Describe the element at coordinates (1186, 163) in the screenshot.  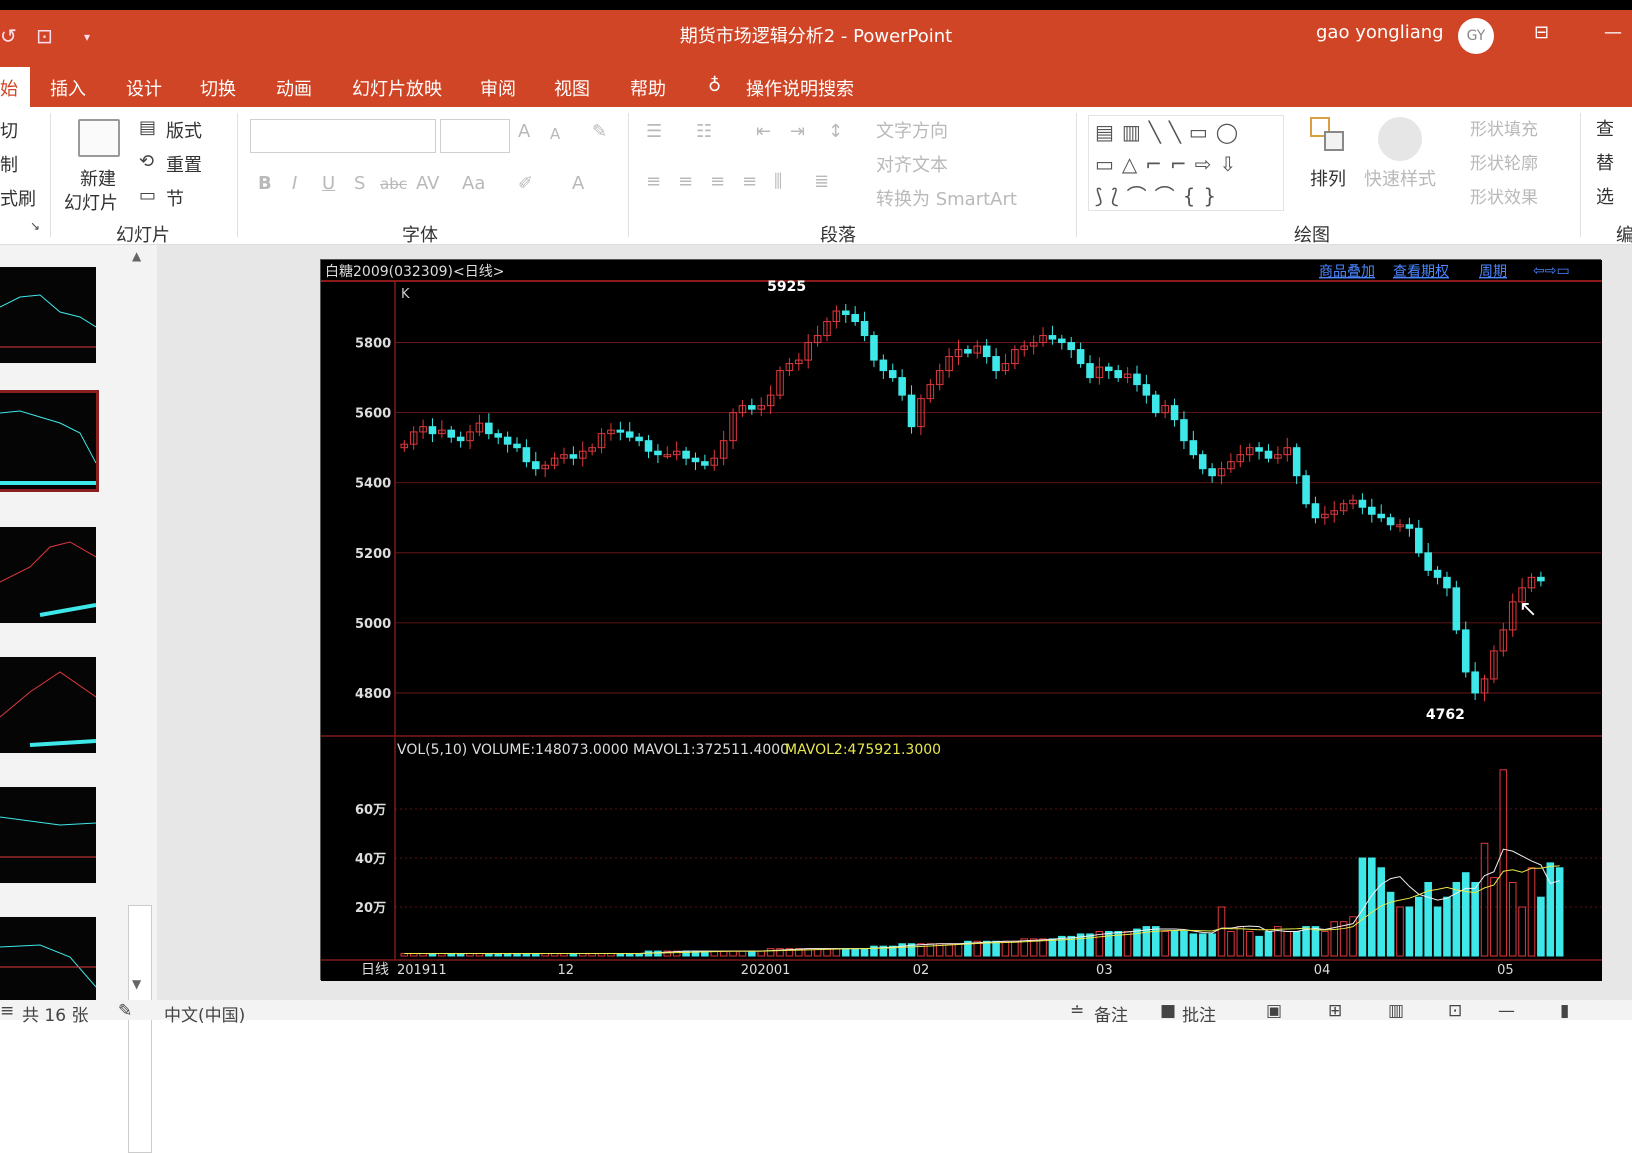
I see `shapes-gallery: ▤▥╲╲▭◯ ▭△⌐⌐⇨⇩ ⟆⟅⌒⌒{}` at that location.